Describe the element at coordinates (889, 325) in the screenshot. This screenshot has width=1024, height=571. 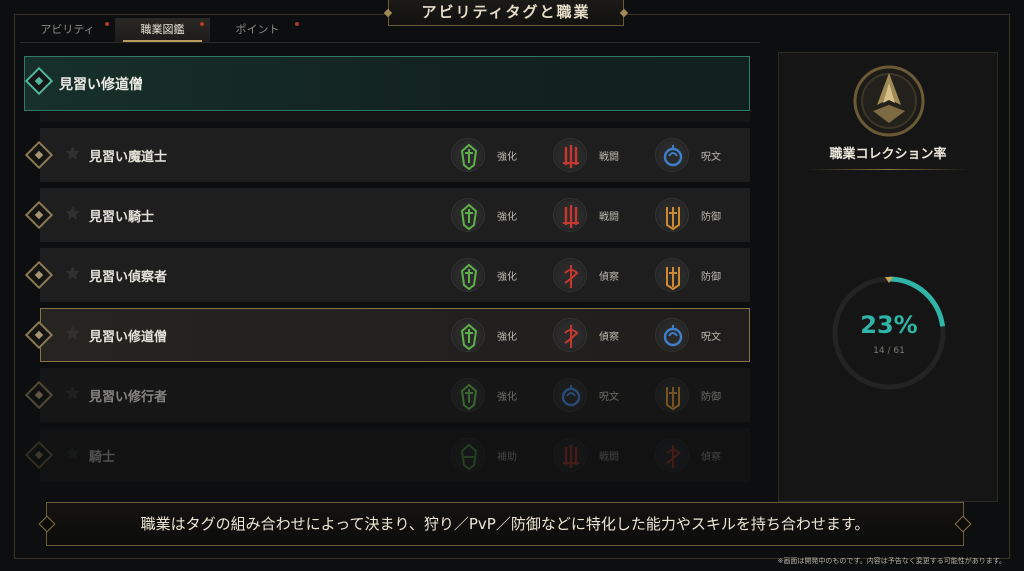
I see `collection-percent: 23%` at that location.